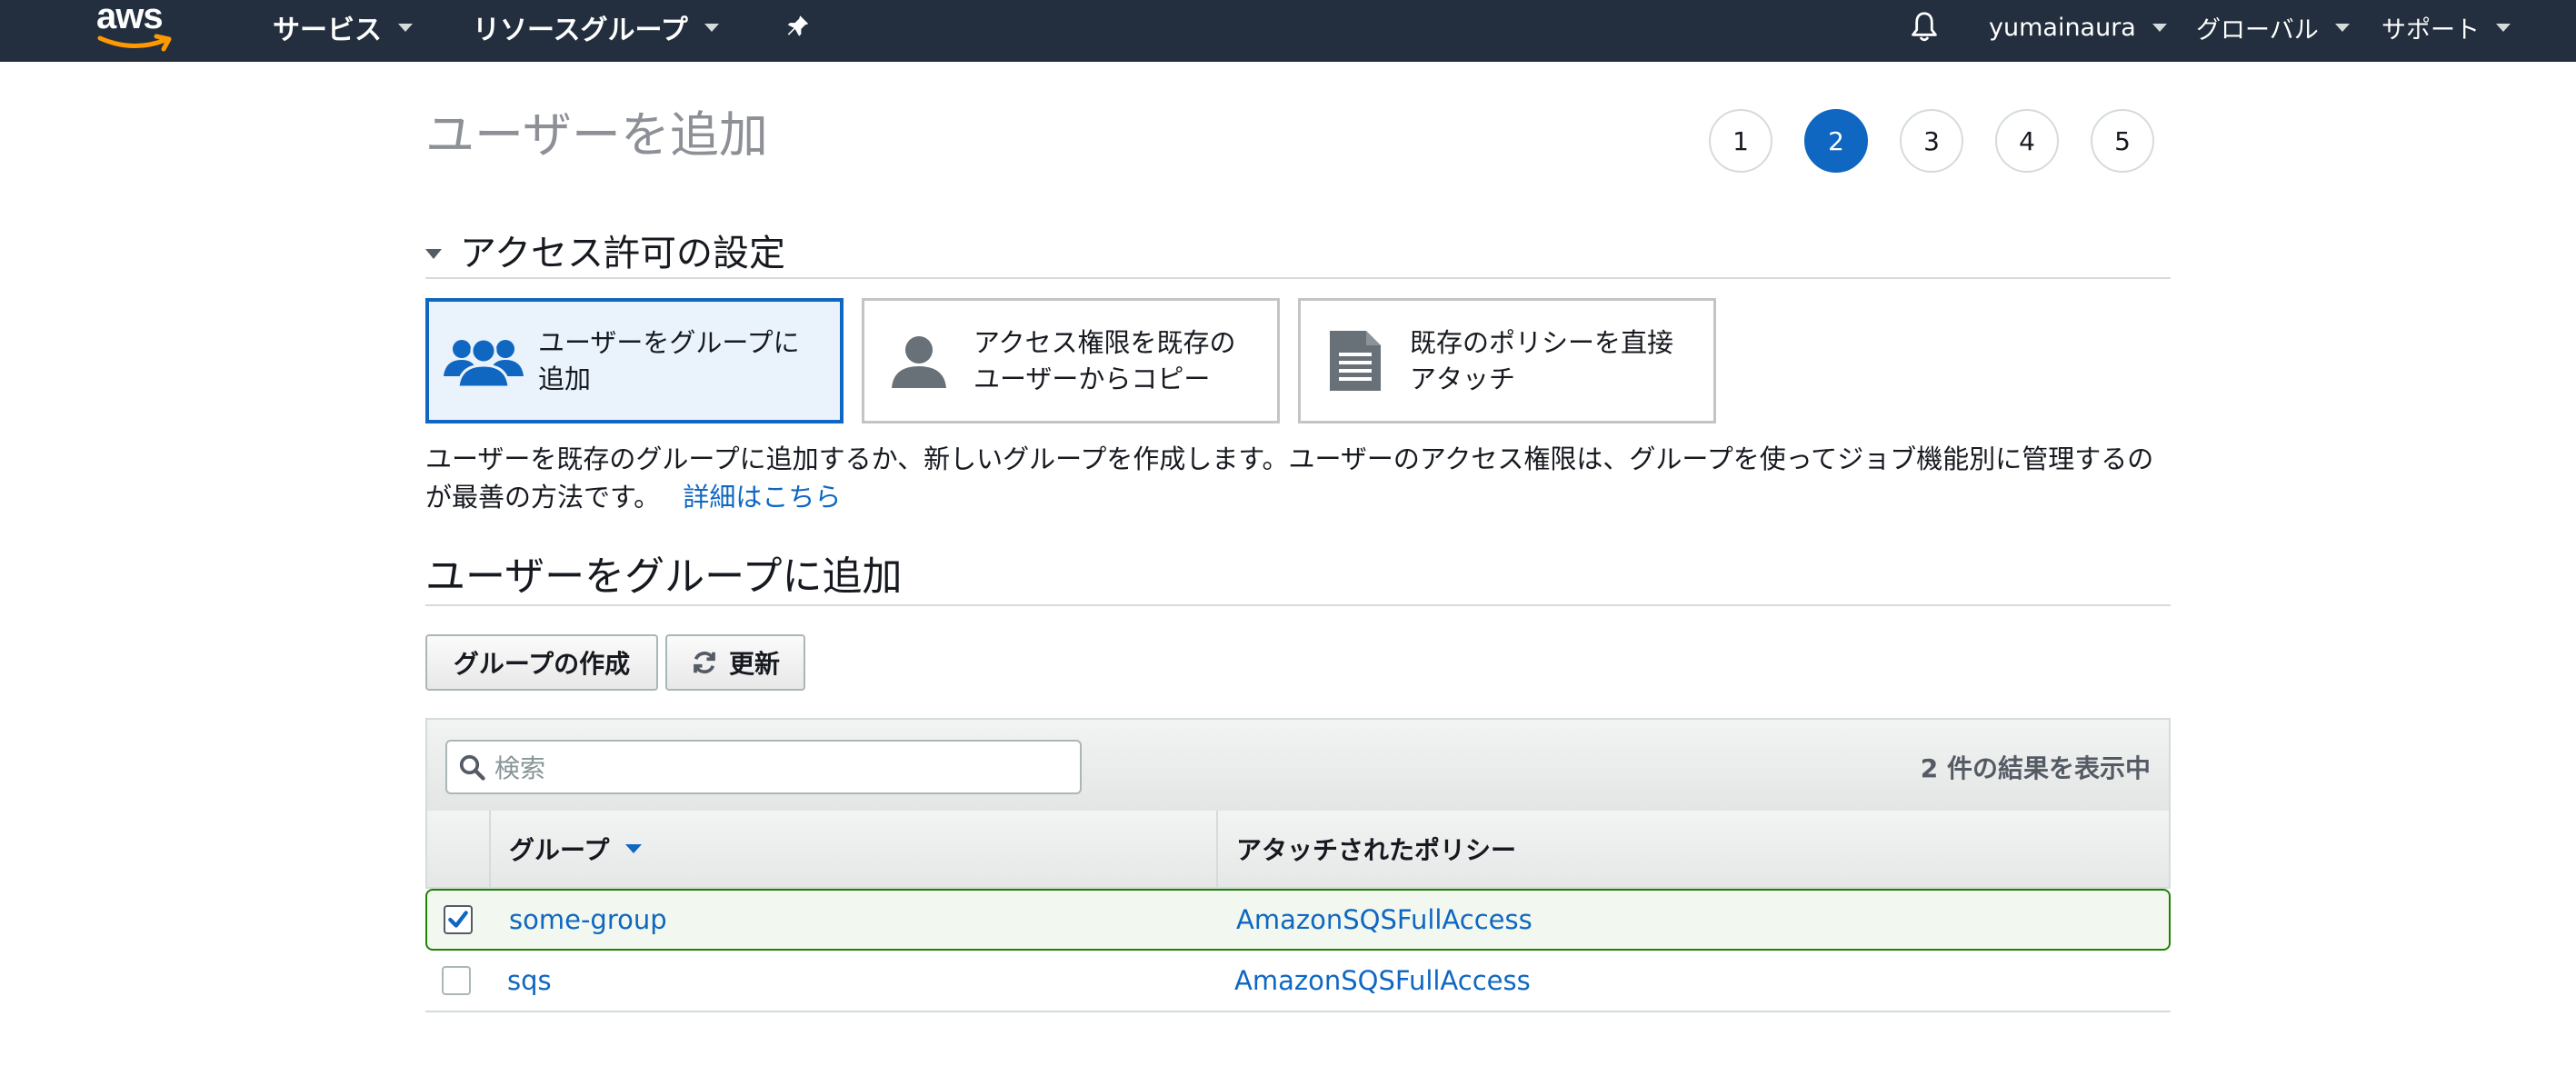  I want to click on resource-groups-menu-label: リソースグループ, so click(580, 30).